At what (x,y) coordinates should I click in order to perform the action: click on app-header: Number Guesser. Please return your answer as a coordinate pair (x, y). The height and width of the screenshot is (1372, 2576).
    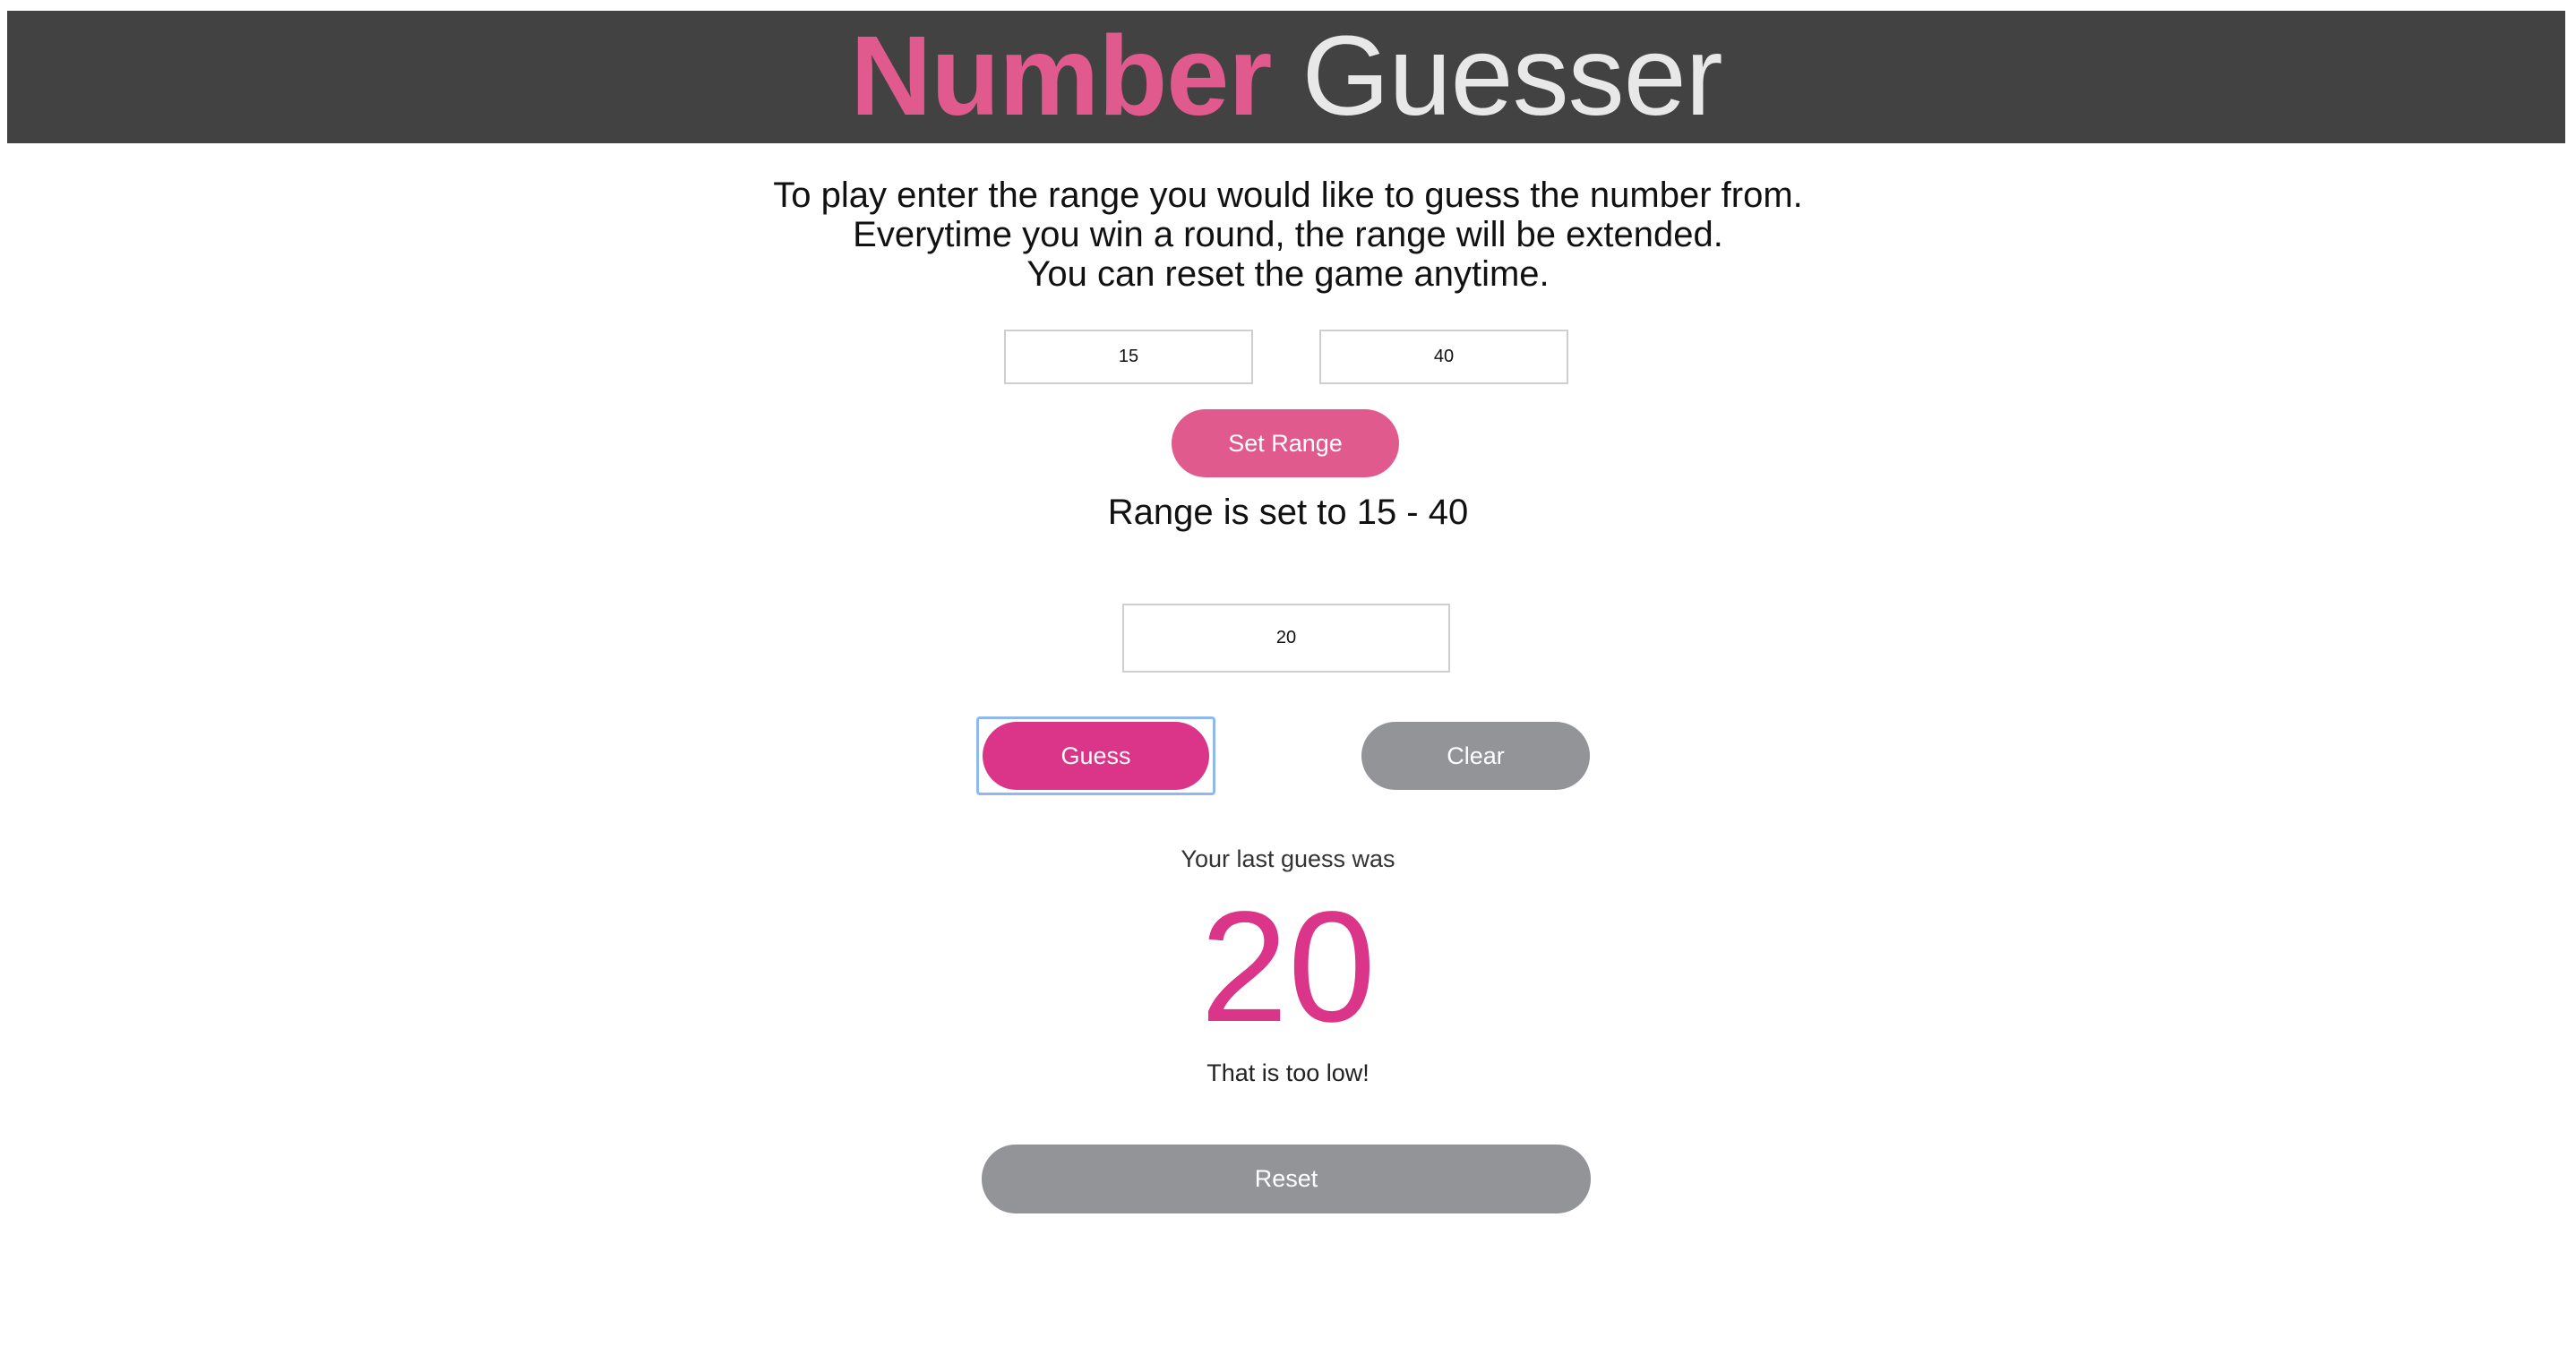
    Looking at the image, I should click on (1286, 77).